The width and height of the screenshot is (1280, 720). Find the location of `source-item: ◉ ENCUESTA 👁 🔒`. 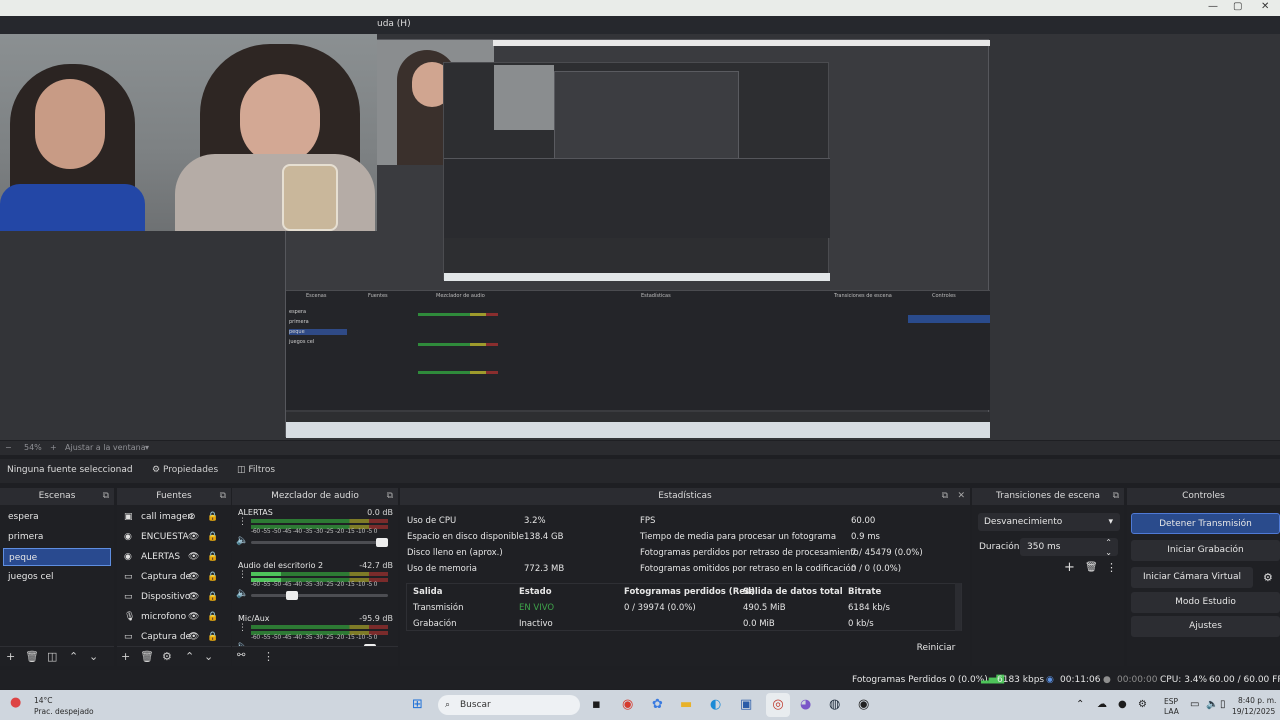

source-item: ◉ ENCUESTA 👁 🔒 is located at coordinates (175, 537).